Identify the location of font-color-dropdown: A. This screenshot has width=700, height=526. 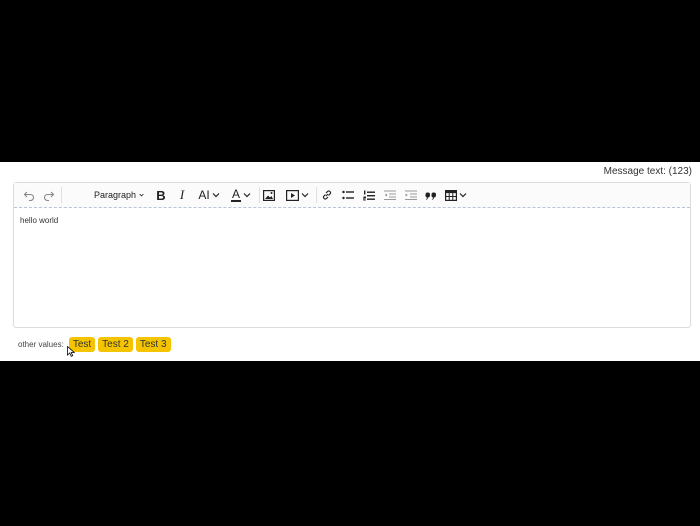
(241, 195).